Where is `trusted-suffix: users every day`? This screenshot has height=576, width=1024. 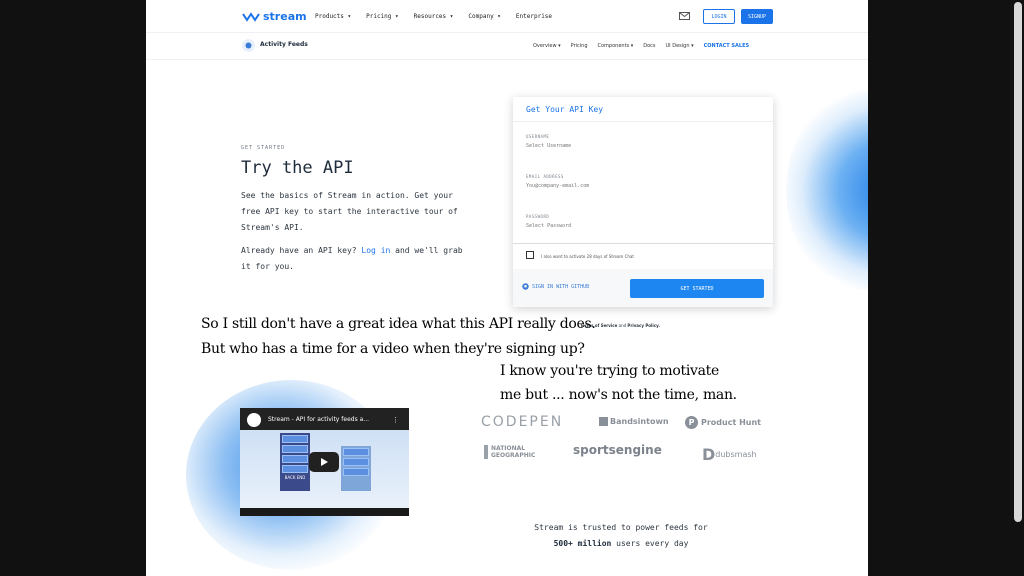 trusted-suffix: users every day is located at coordinates (650, 543).